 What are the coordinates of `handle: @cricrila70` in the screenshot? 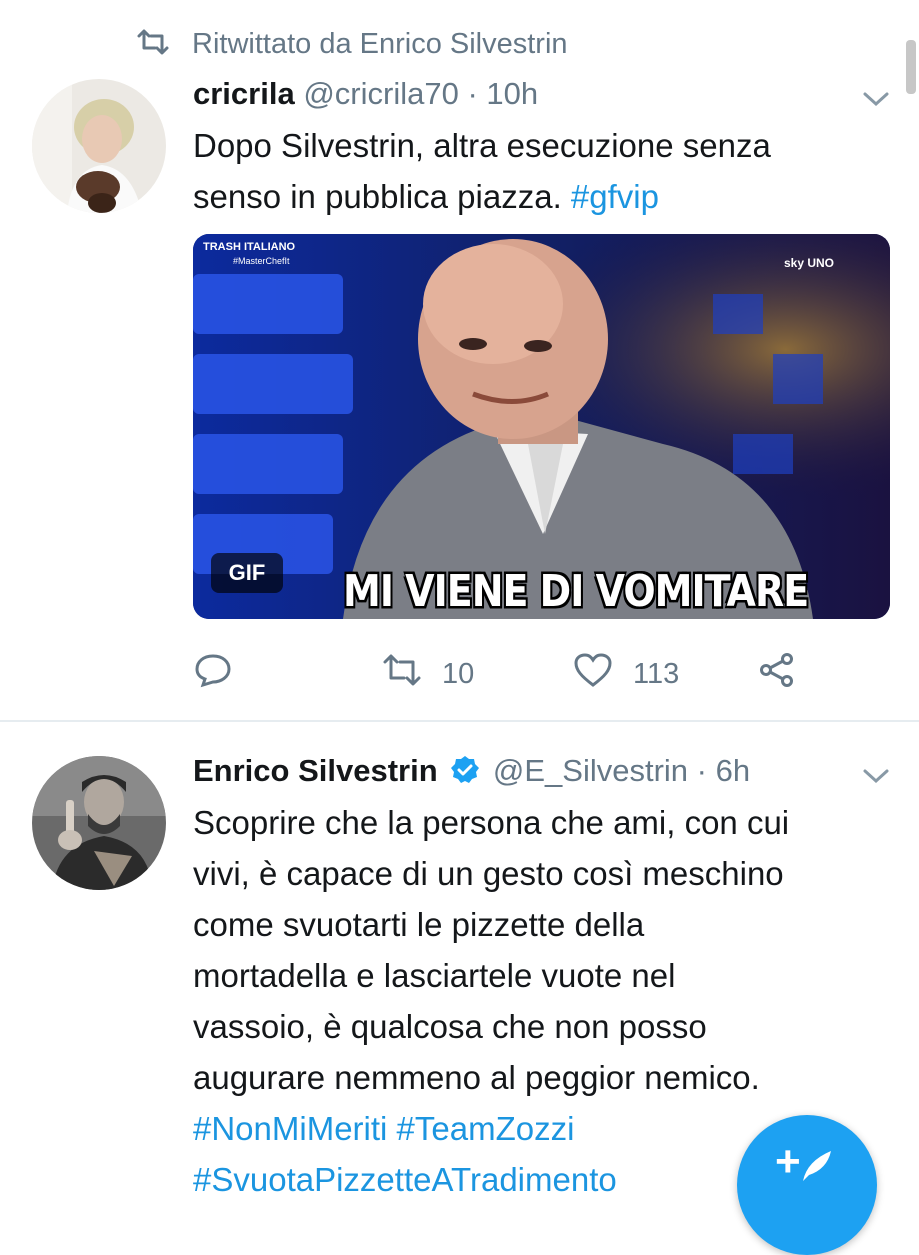 It's located at (381, 93).